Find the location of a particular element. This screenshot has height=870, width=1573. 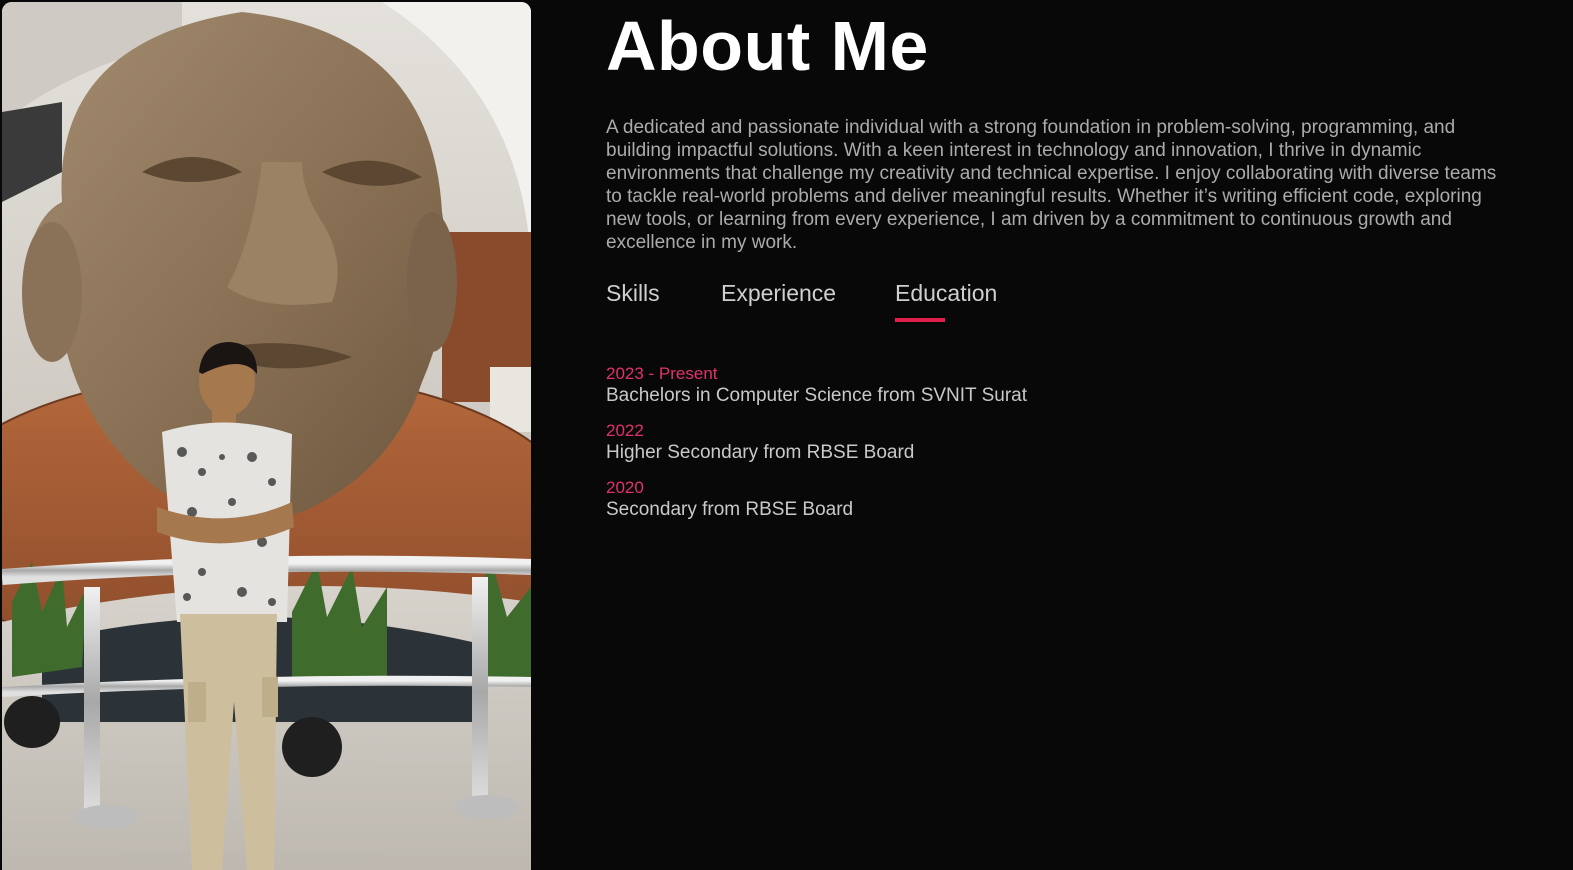

tab-education: Education is located at coordinates (955, 300).